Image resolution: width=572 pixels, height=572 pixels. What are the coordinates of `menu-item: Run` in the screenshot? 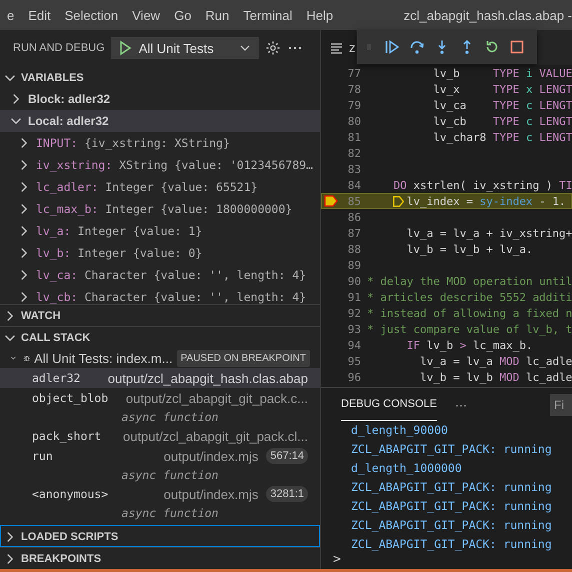 It's located at (217, 15).